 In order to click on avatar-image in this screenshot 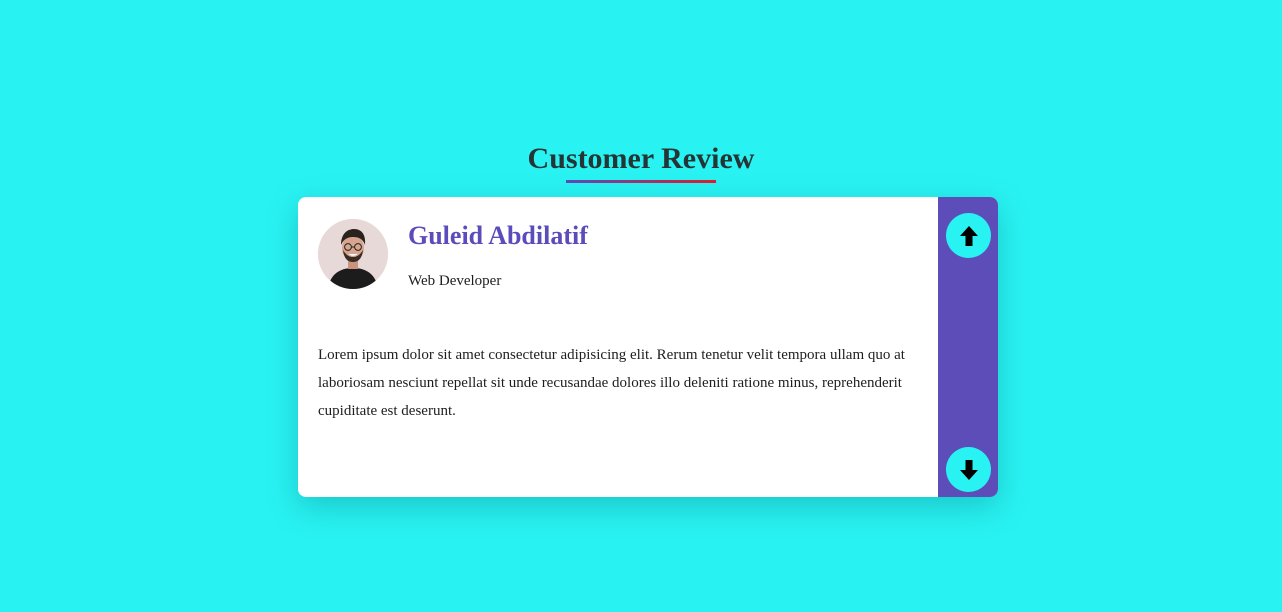, I will do `click(353, 254)`.